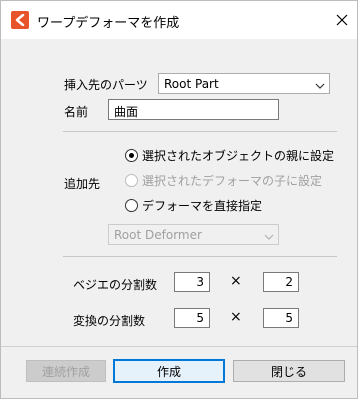 The width and height of the screenshot is (358, 399). I want to click on transform-x-value: 5, so click(200, 318).